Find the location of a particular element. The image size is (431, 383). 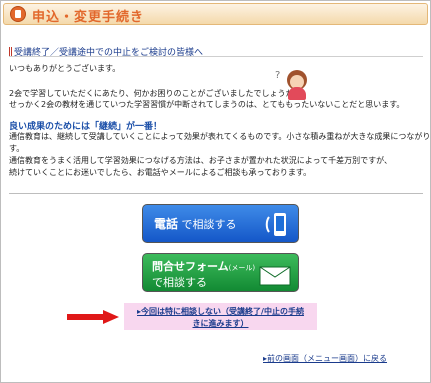

form-icon is located at coordinates (18, 14).